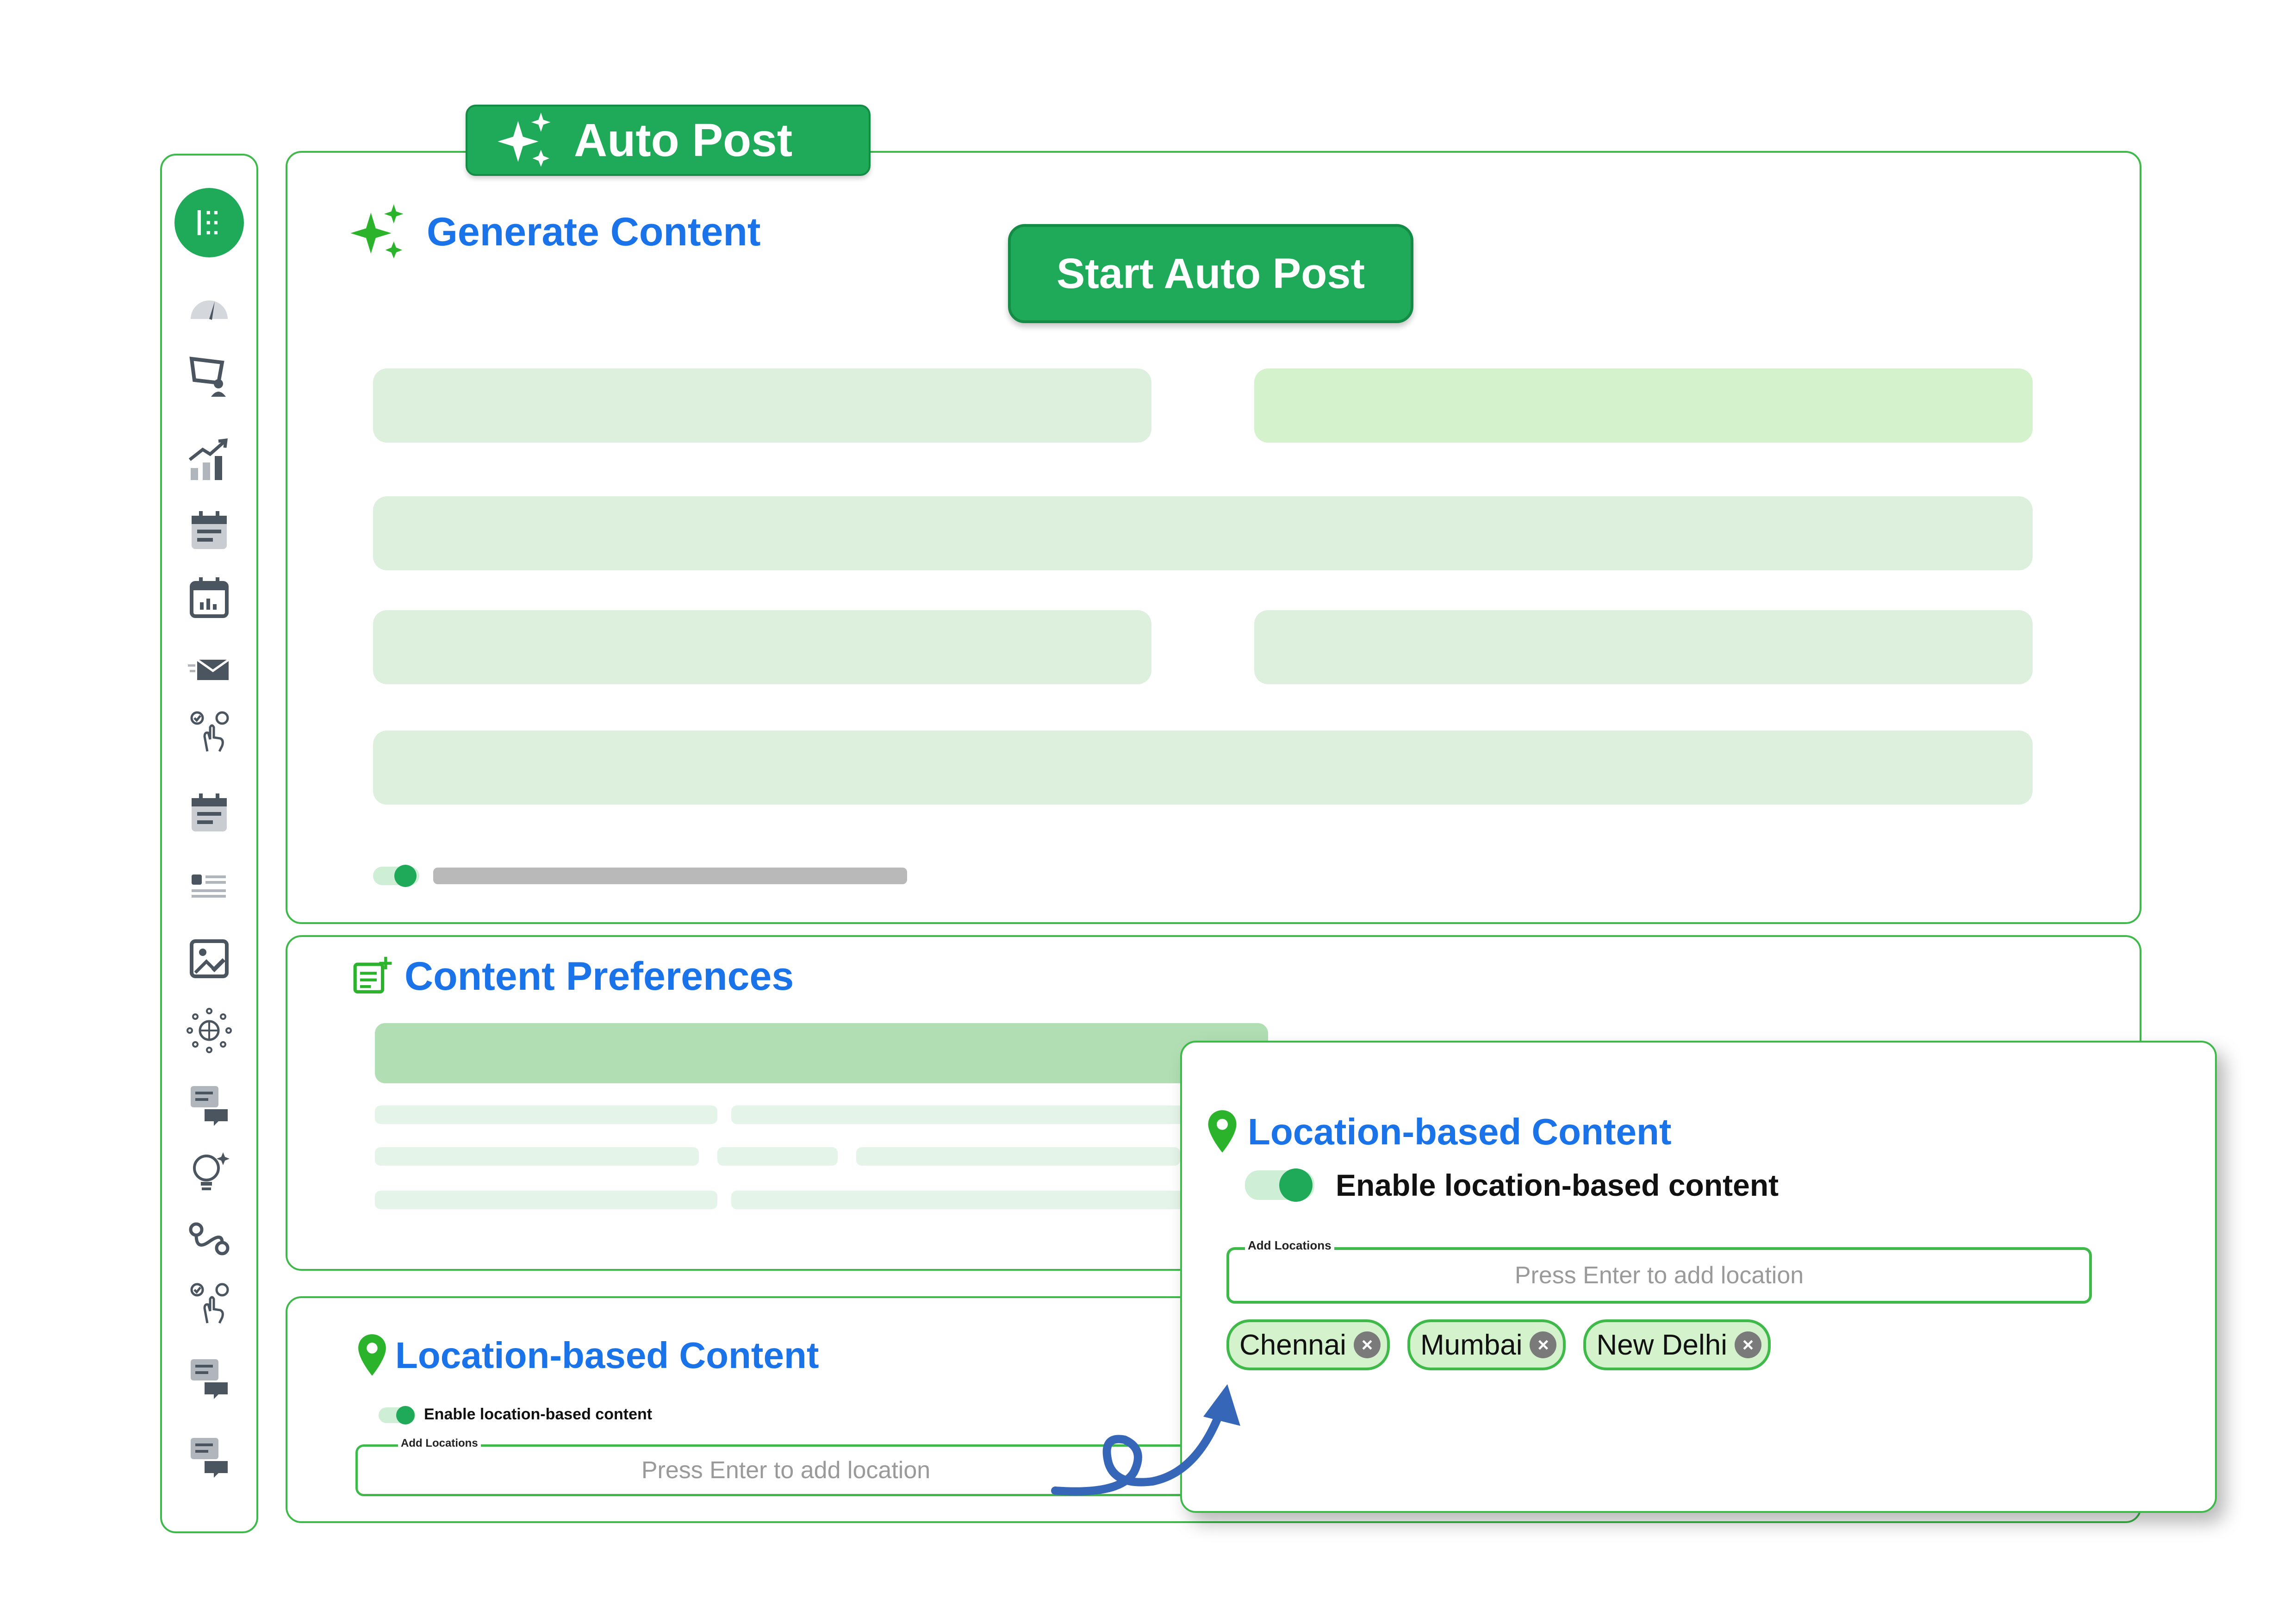 Image resolution: width=2296 pixels, height=1624 pixels. What do you see at coordinates (209, 306) in the screenshot?
I see `gauge-icon` at bounding box center [209, 306].